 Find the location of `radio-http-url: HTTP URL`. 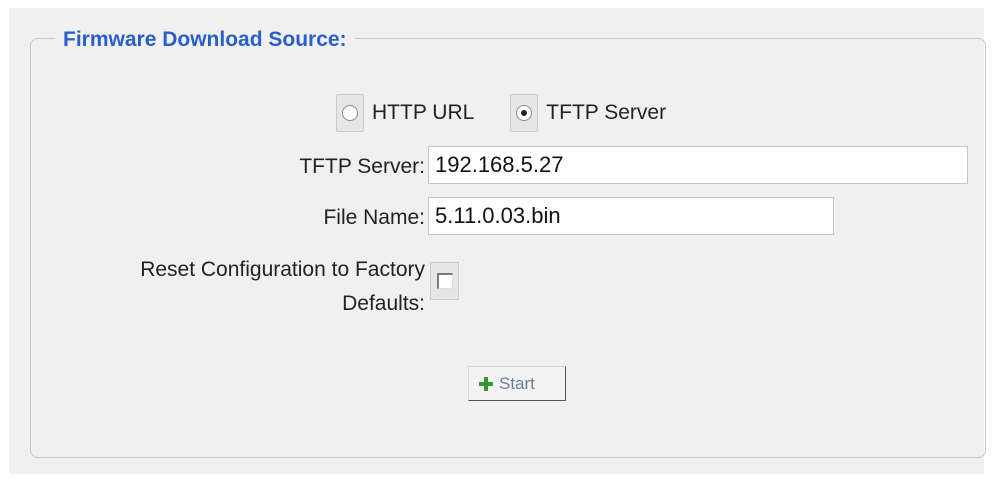

radio-http-url: HTTP URL is located at coordinates (405, 113).